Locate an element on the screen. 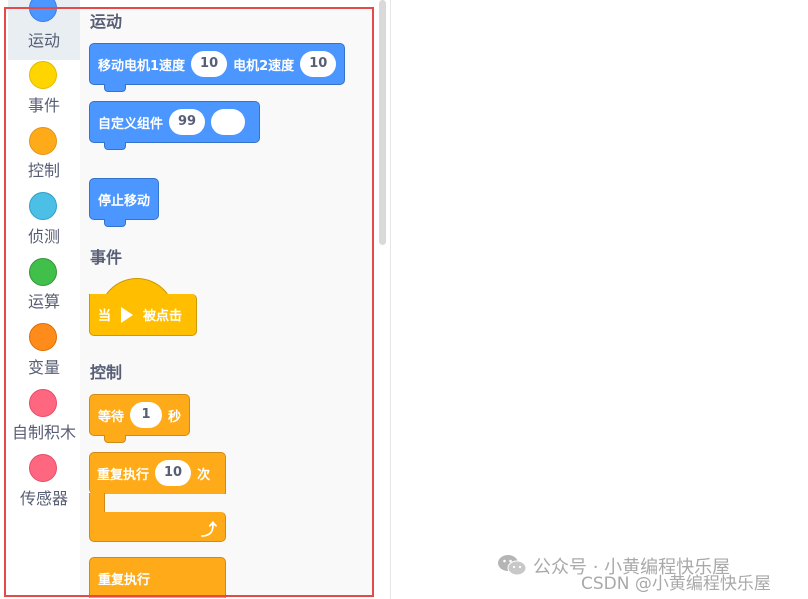 Image resolution: width=808 pixels, height=599 pixels. block-label: 电机2速度 is located at coordinates (264, 66).